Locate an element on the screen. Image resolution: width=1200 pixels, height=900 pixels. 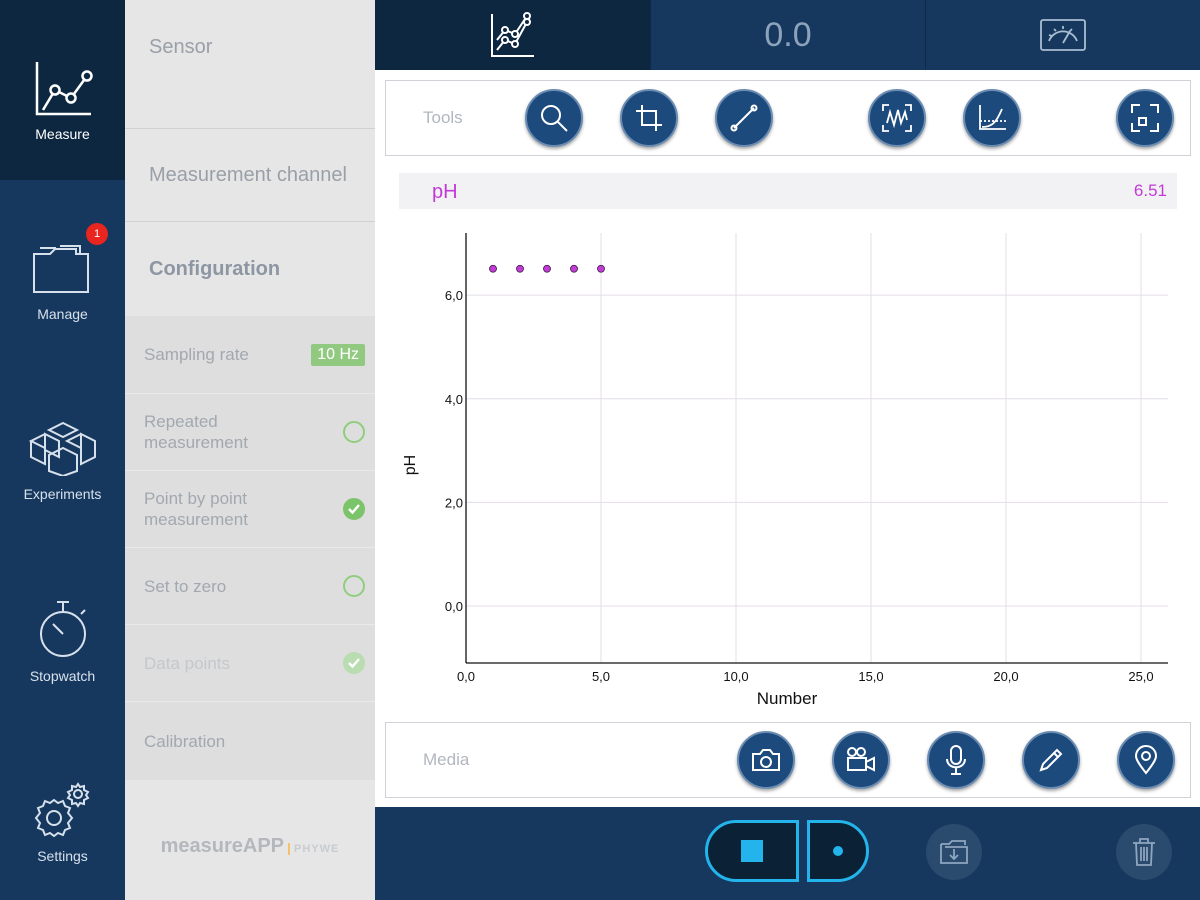
chart-tab-icon is located at coordinates (512, 34).